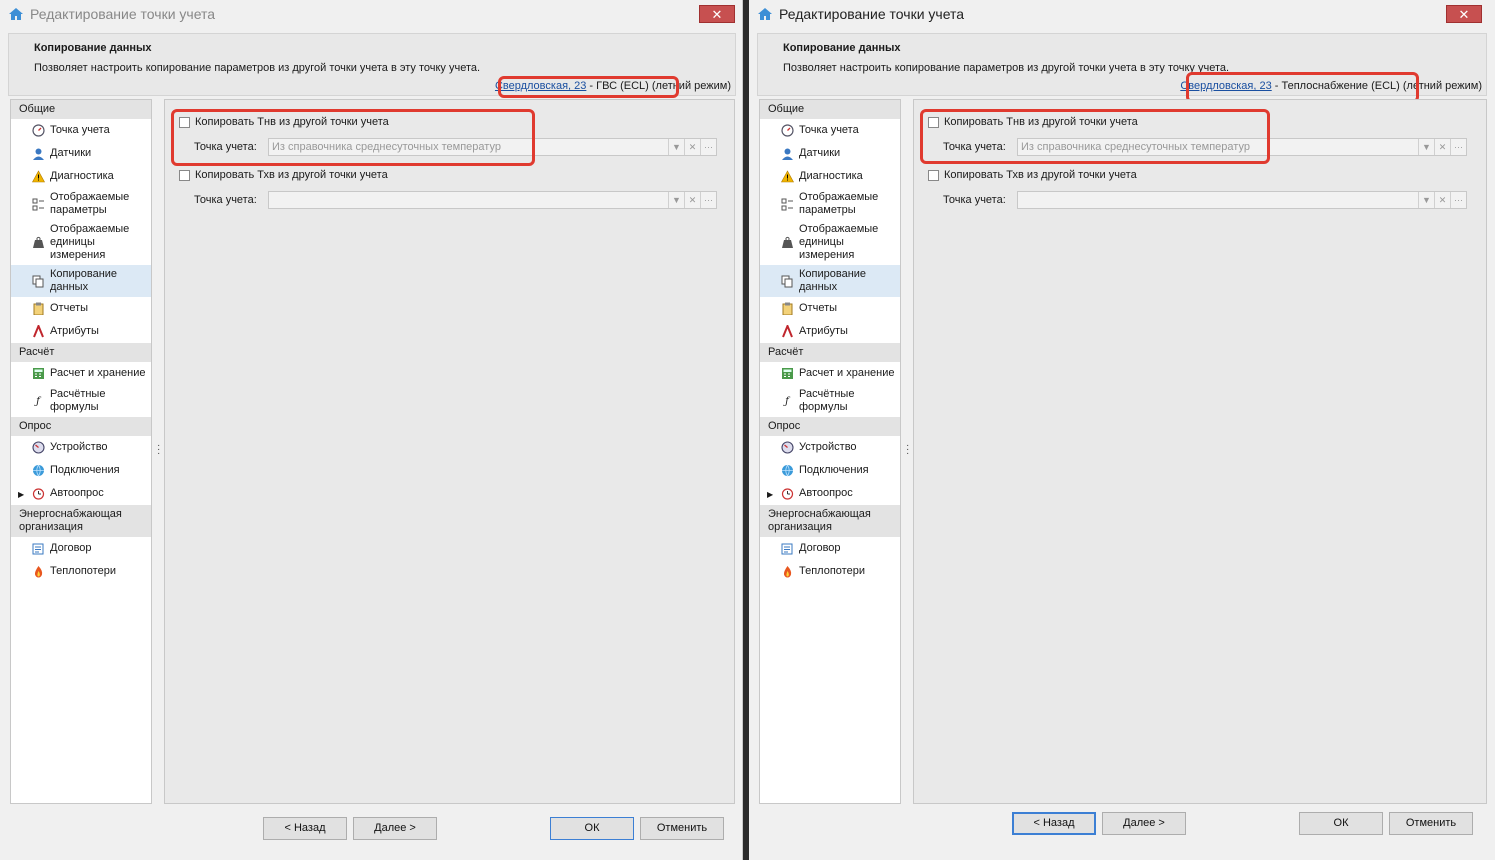  What do you see at coordinates (787, 177) in the screenshot?
I see `warning-icon` at bounding box center [787, 177].